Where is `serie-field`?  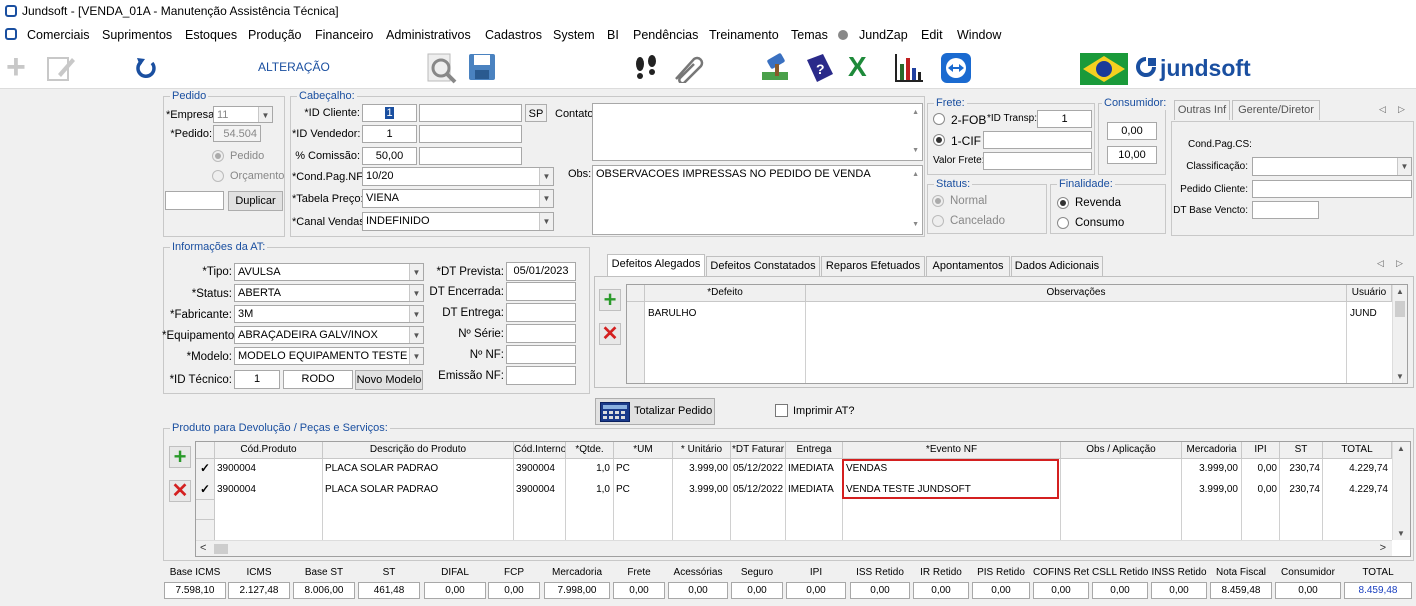 serie-field is located at coordinates (541, 333).